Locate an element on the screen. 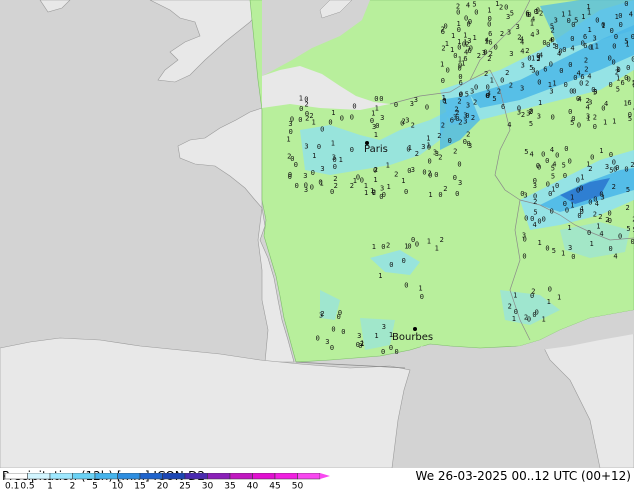 This screenshot has width=634, height=490. legend-tick: 35 is located at coordinates (229, 486).